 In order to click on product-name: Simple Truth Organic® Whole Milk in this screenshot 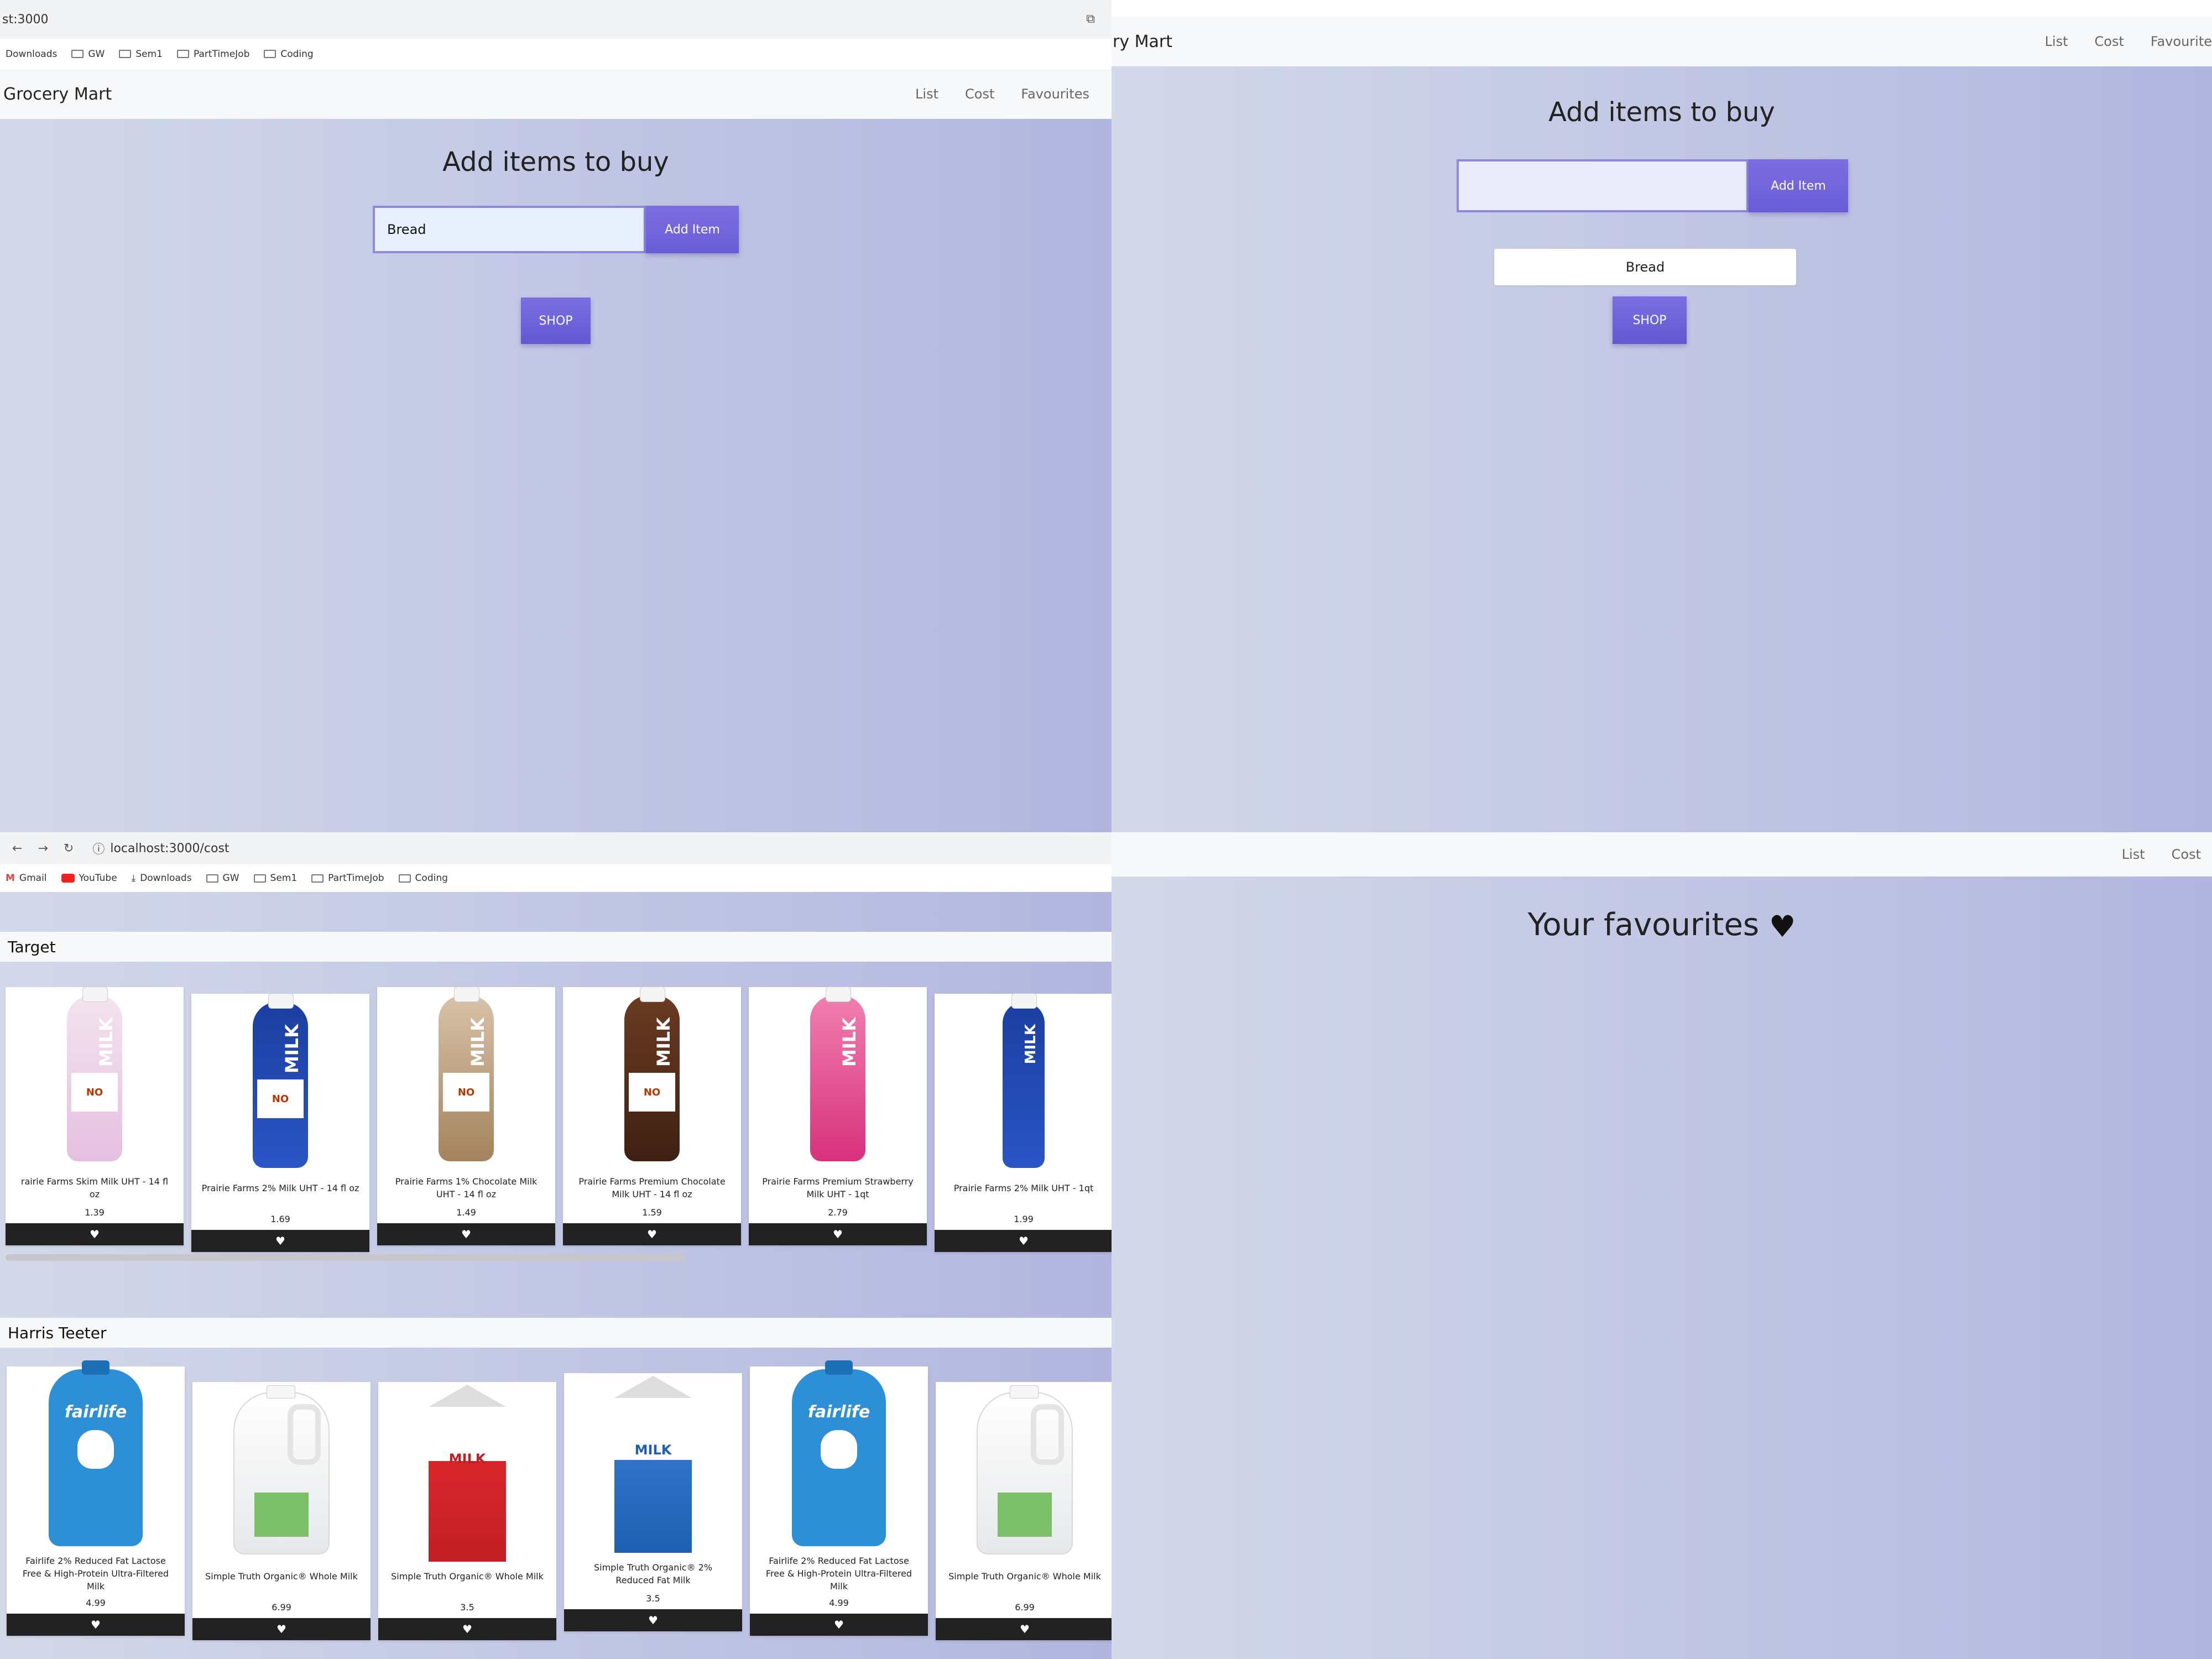, I will do `click(467, 1576)`.